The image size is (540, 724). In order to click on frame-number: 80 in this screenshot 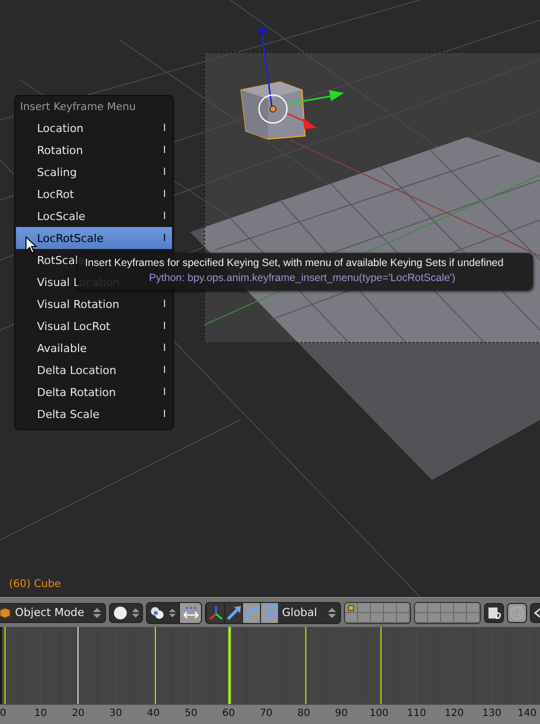, I will do `click(303, 713)`.